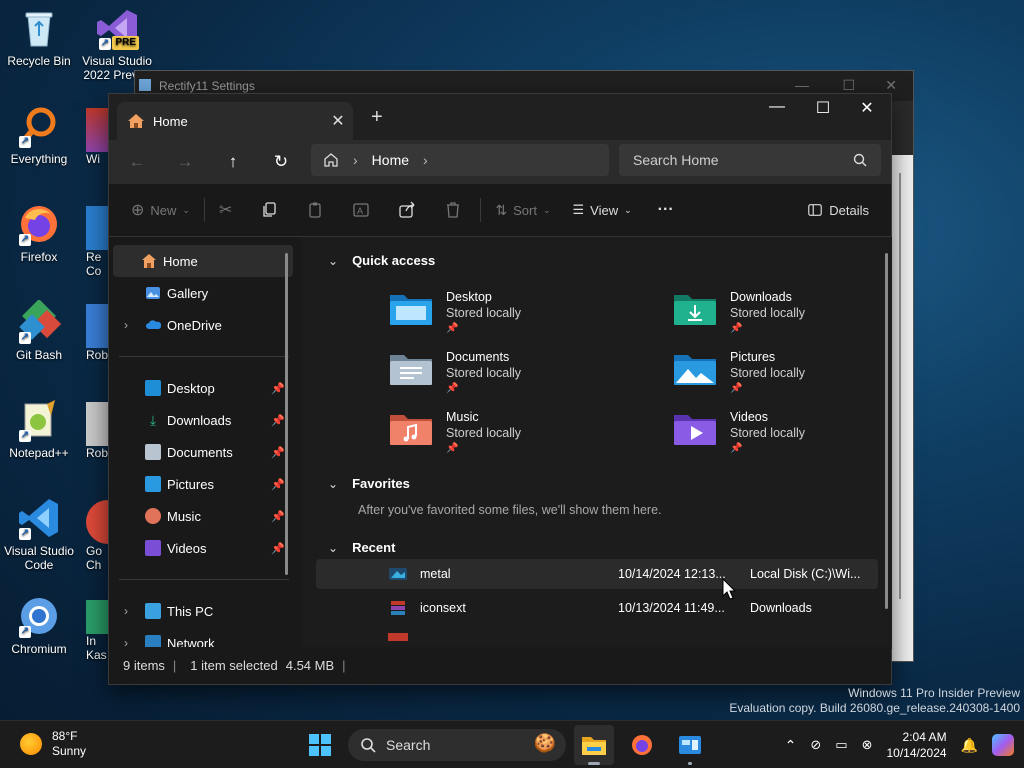  Describe the element at coordinates (361, 210) in the screenshot. I see `rename-button: A` at that location.